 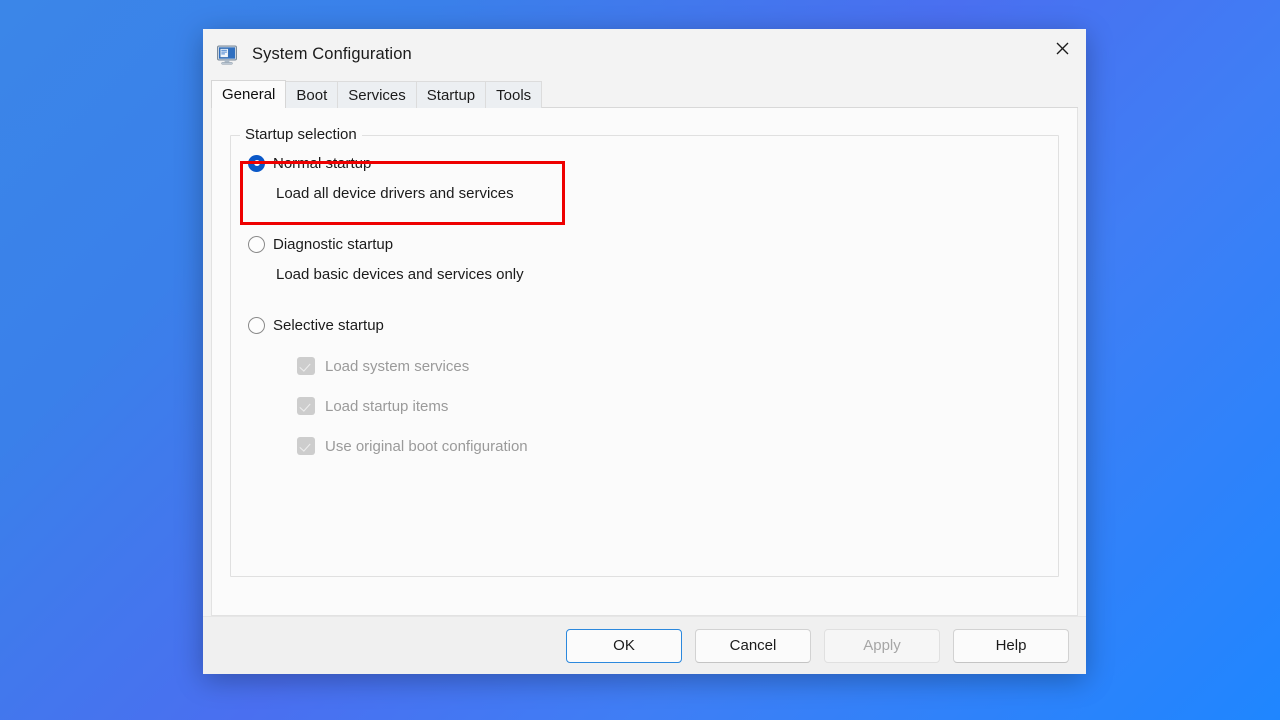 I want to click on cancel-button-label: Cancel, so click(x=753, y=645).